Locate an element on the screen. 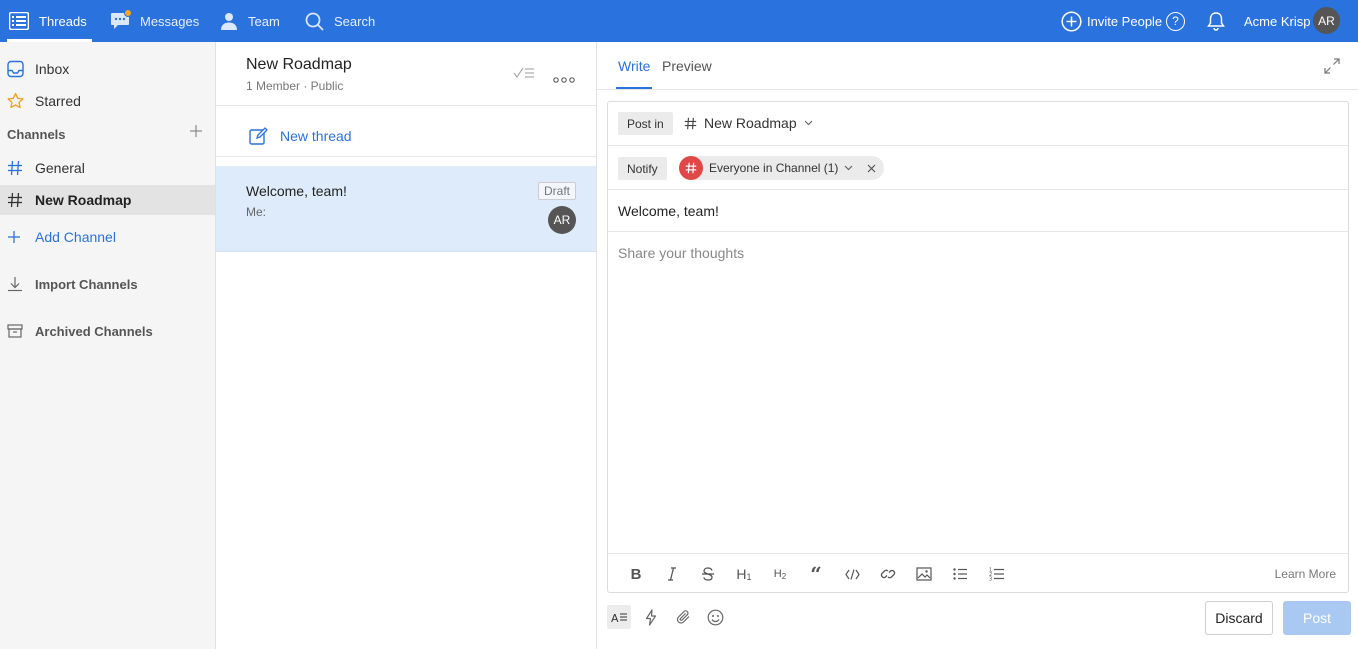 Image resolution: width=1358 pixels, height=649 pixels. invite-people-button: Invite People is located at coordinates (1111, 21).